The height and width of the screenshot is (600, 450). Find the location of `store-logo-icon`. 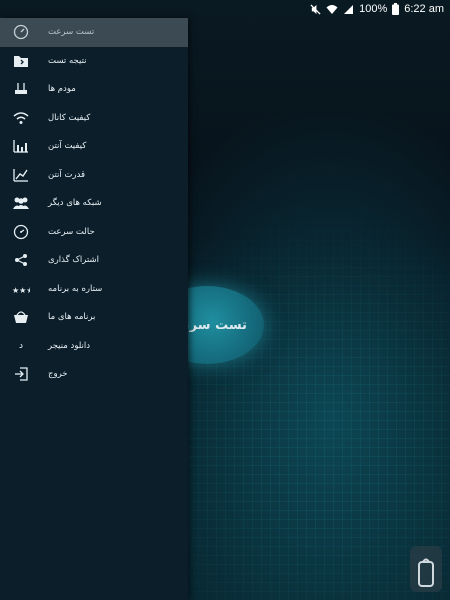

store-logo-icon is located at coordinates (426, 572).